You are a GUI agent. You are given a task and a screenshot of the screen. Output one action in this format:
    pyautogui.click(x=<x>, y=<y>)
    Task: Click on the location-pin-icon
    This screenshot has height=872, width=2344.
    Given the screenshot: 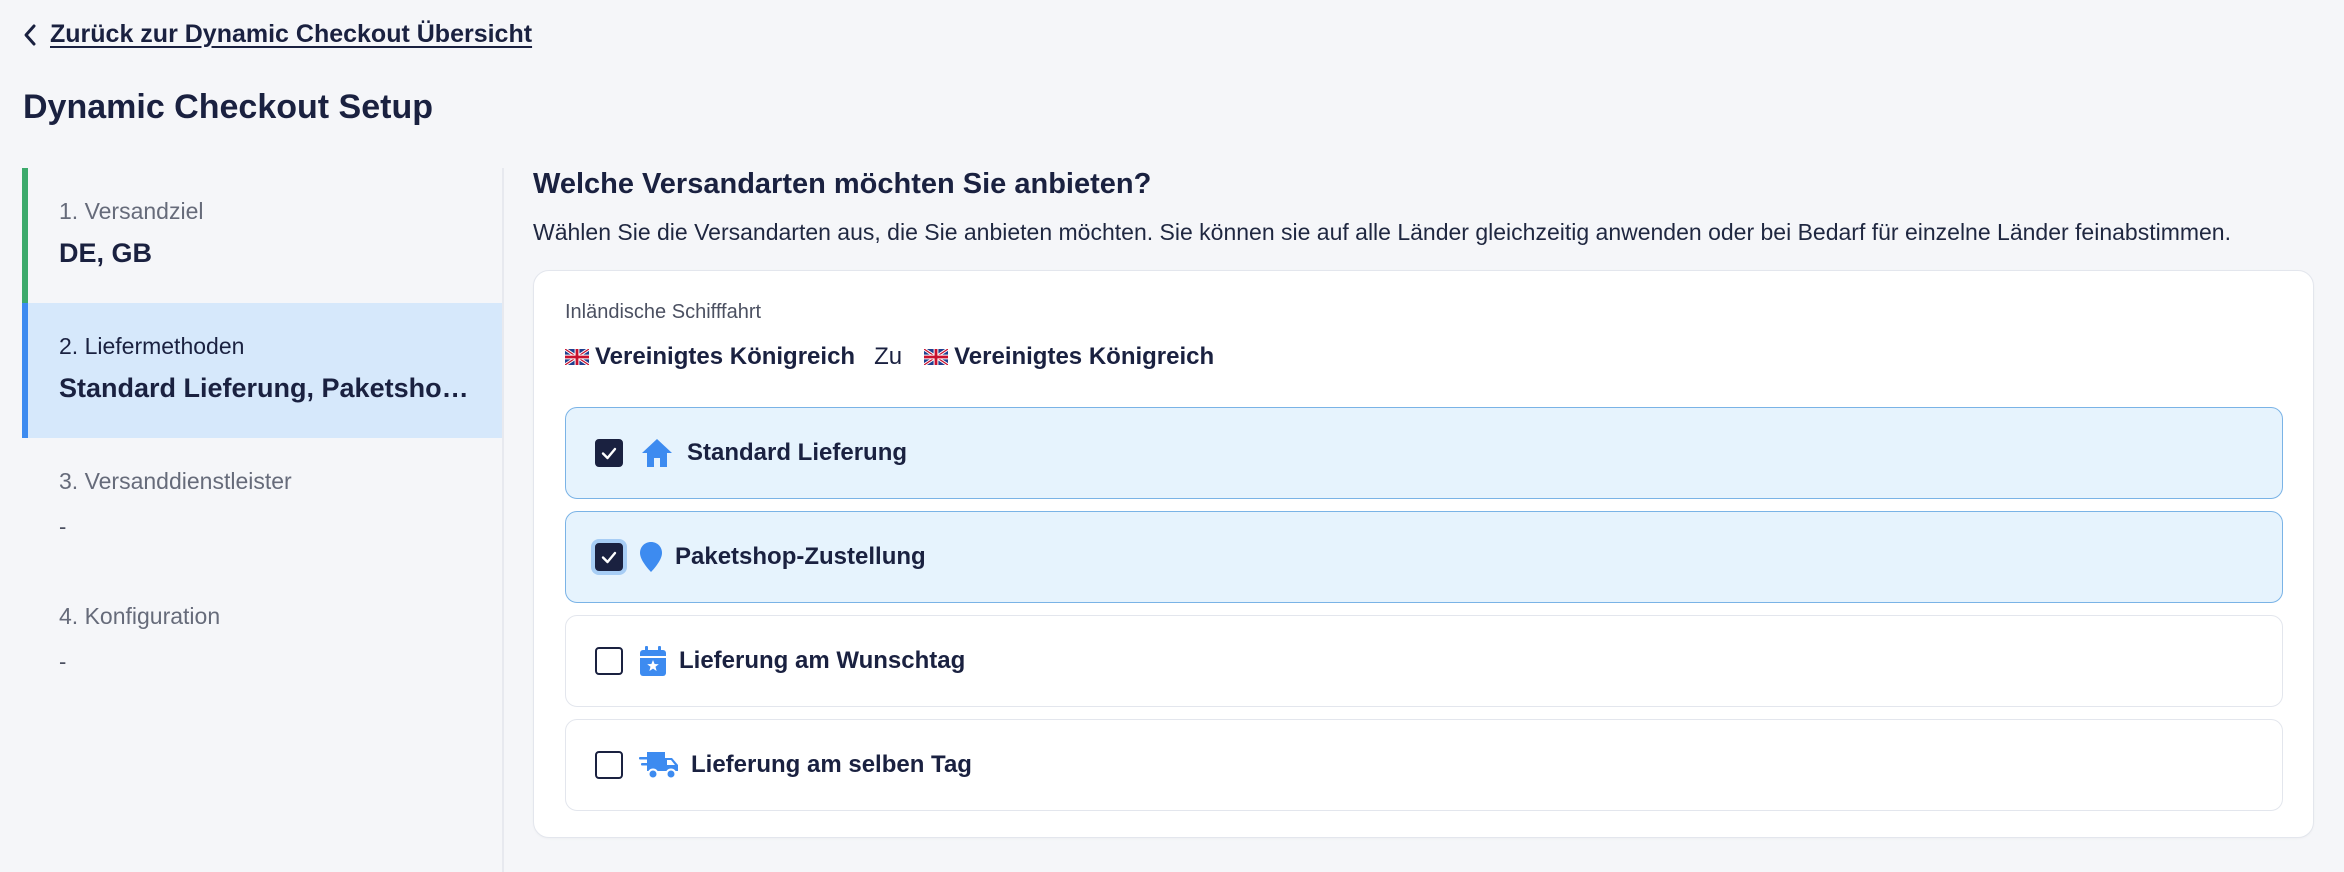 What is the action you would take?
    pyautogui.click(x=651, y=557)
    